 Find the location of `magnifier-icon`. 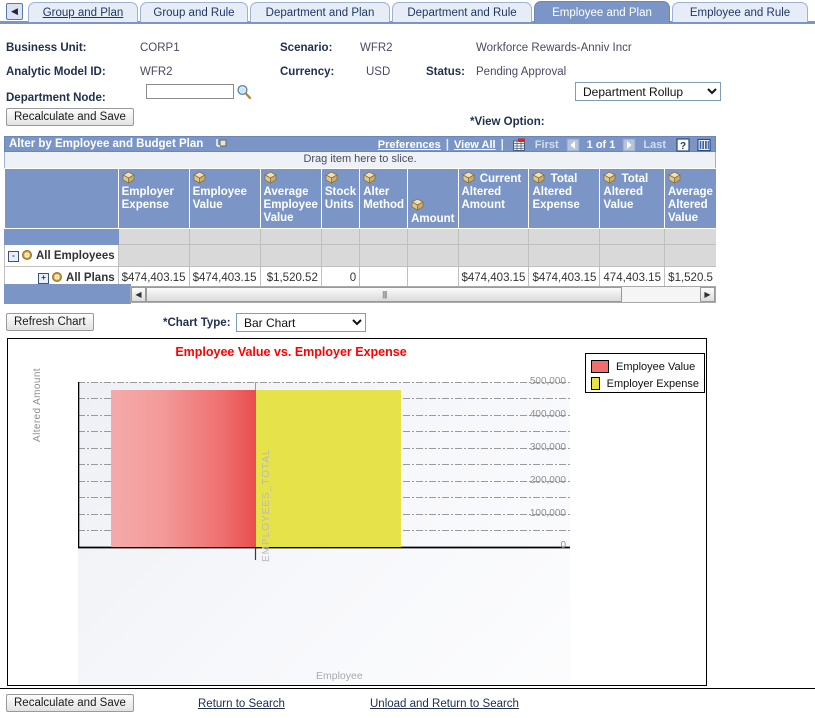

magnifier-icon is located at coordinates (244, 92).